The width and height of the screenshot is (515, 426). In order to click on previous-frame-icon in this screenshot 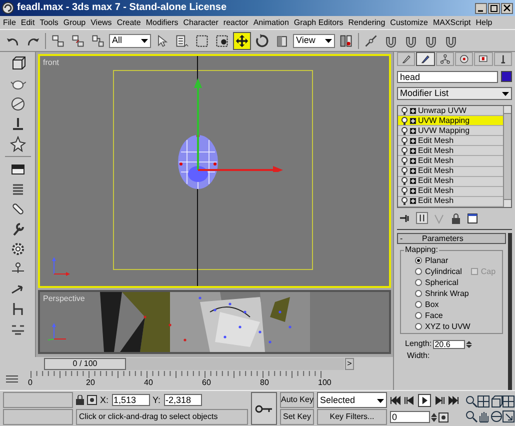, I will do `click(409, 400)`.